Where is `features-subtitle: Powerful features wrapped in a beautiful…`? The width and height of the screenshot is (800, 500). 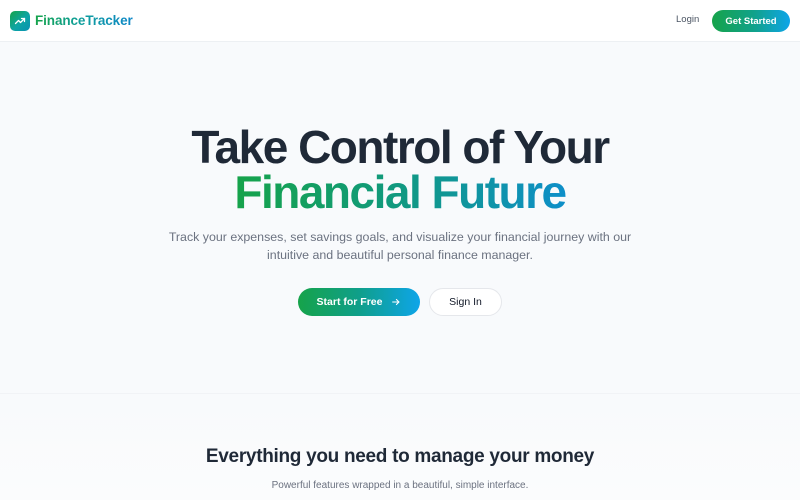 features-subtitle: Powerful features wrapped in a beautiful… is located at coordinates (400, 485).